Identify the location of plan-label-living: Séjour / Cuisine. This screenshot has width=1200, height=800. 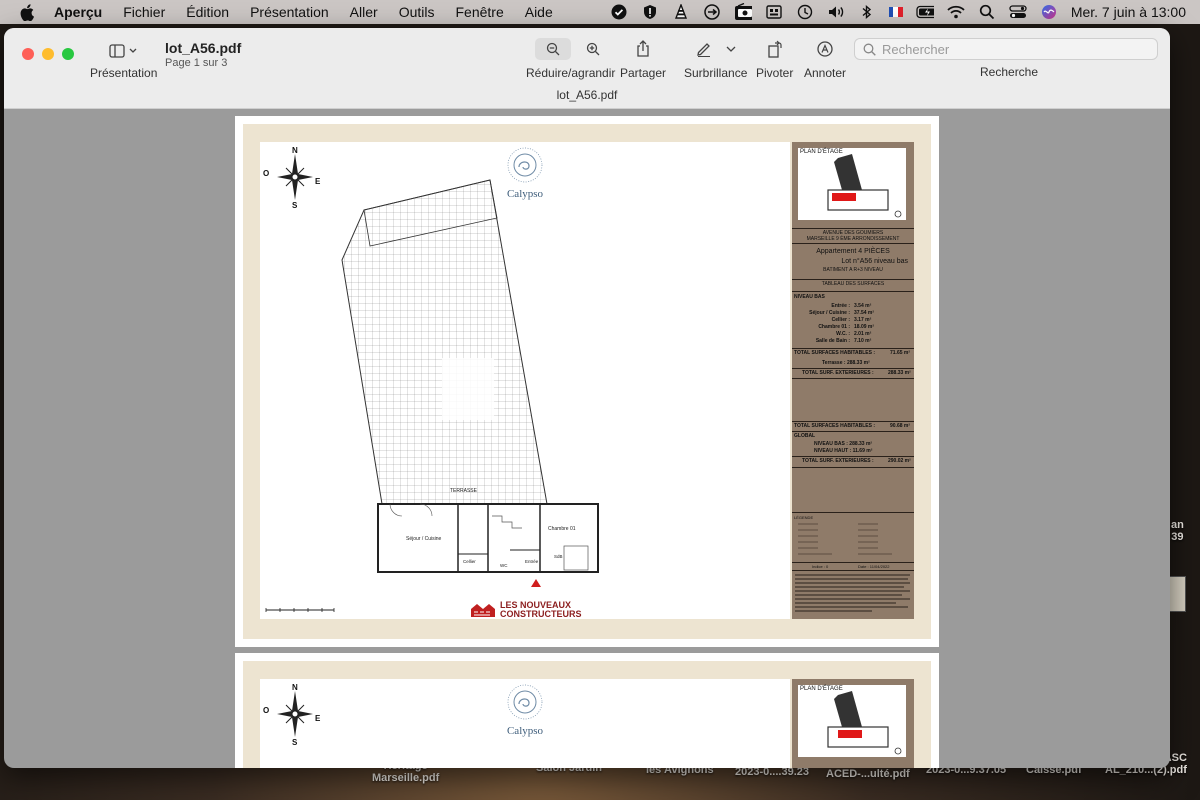
(424, 539).